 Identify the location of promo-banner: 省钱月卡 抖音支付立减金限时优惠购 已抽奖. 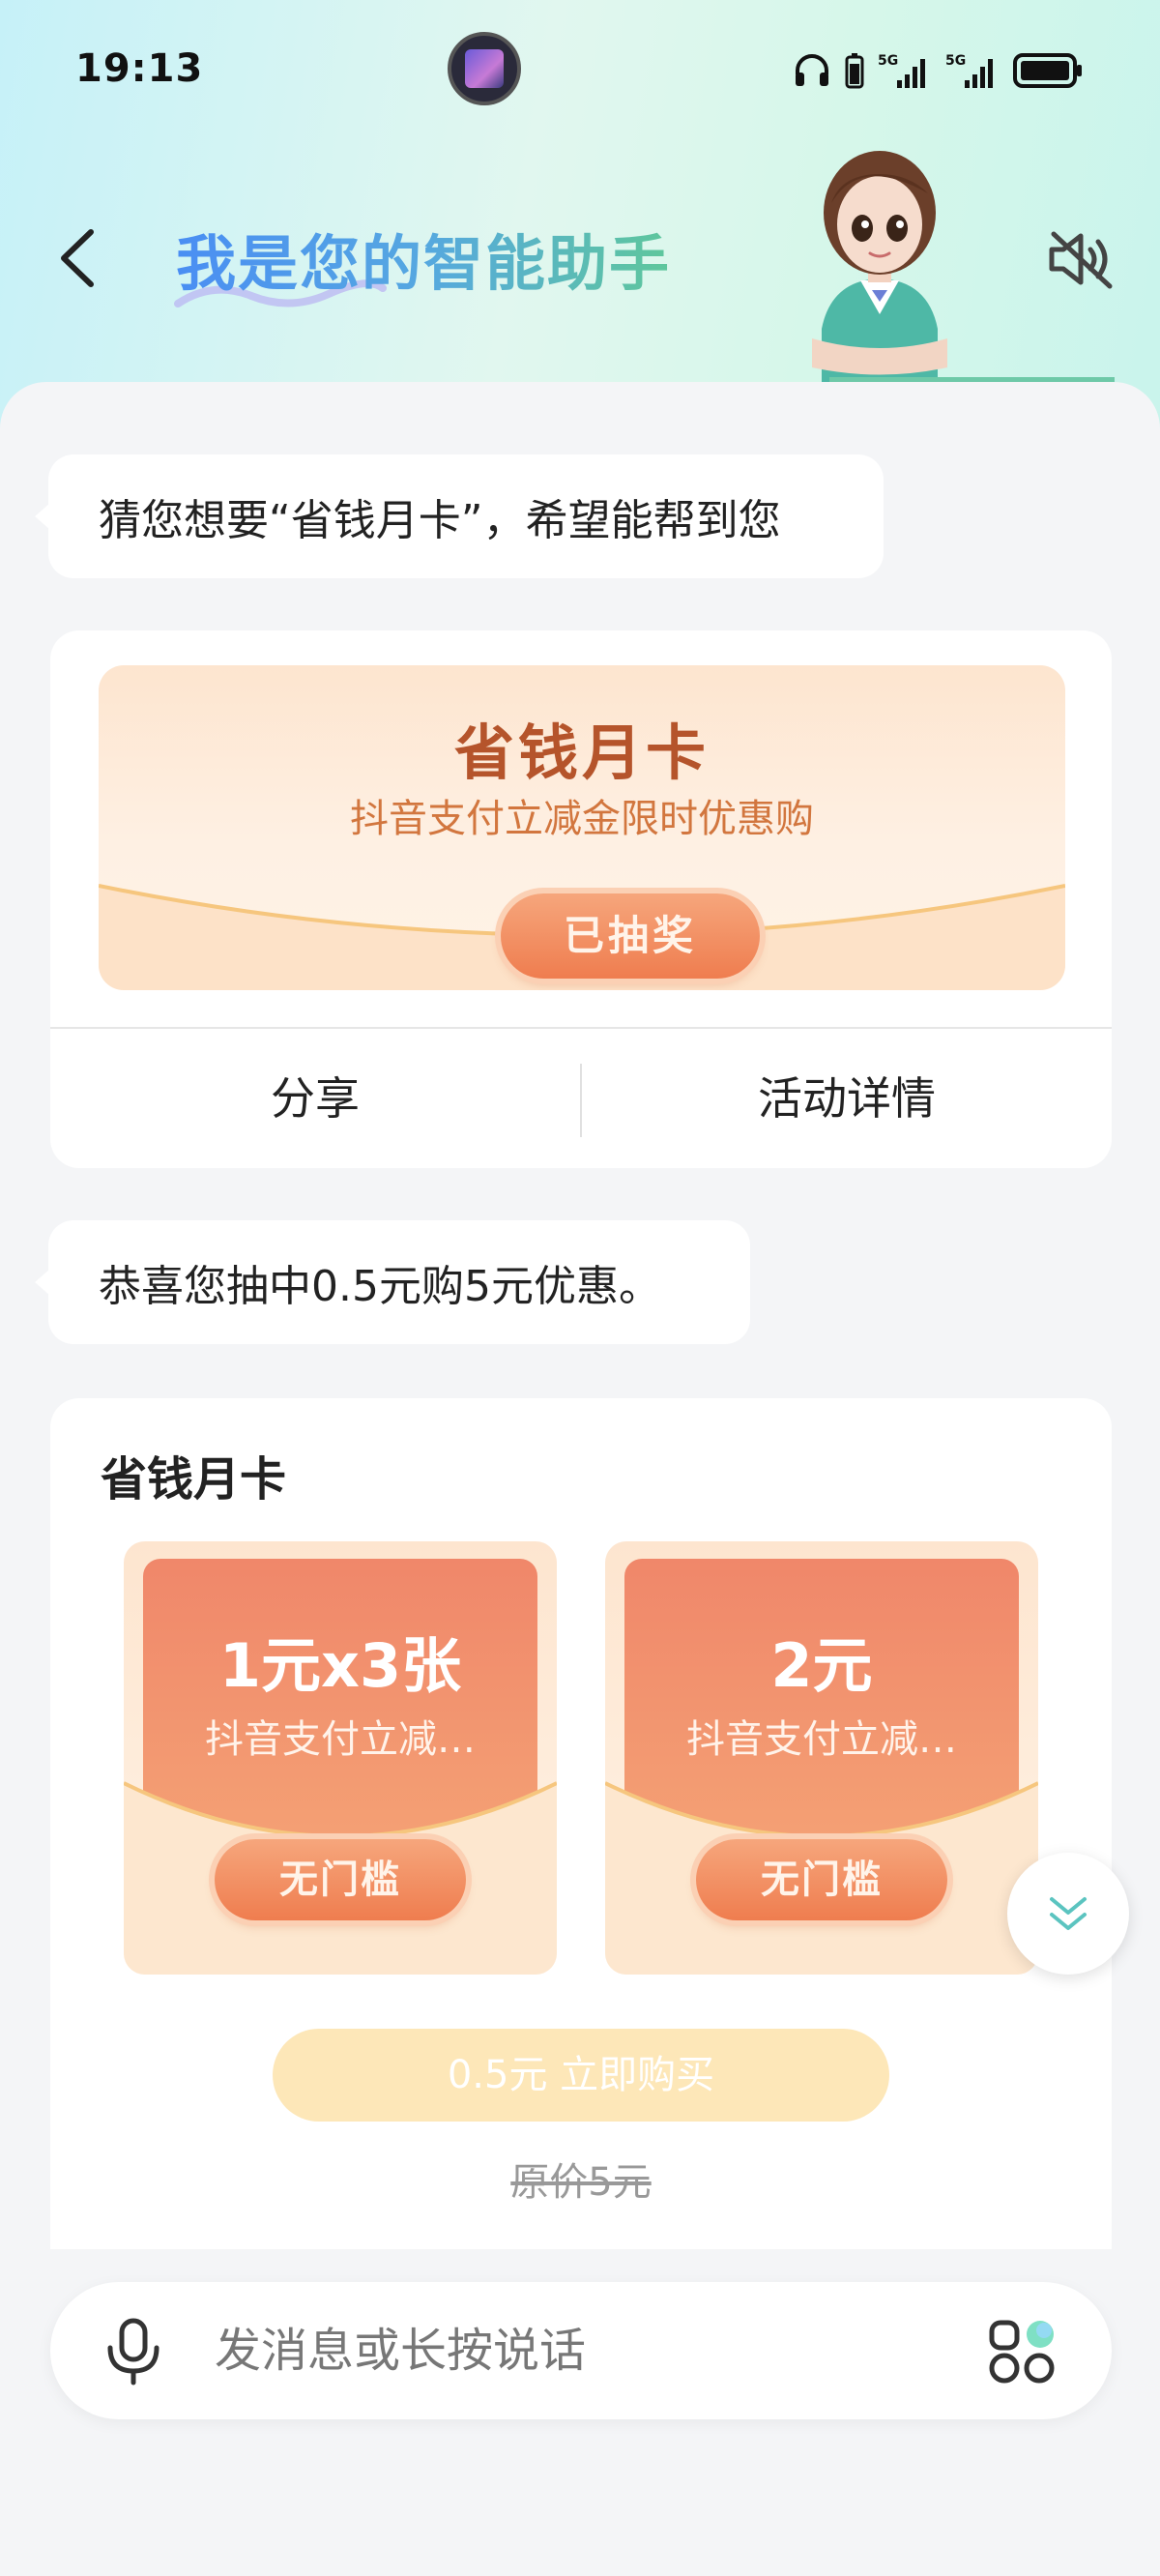
(582, 827).